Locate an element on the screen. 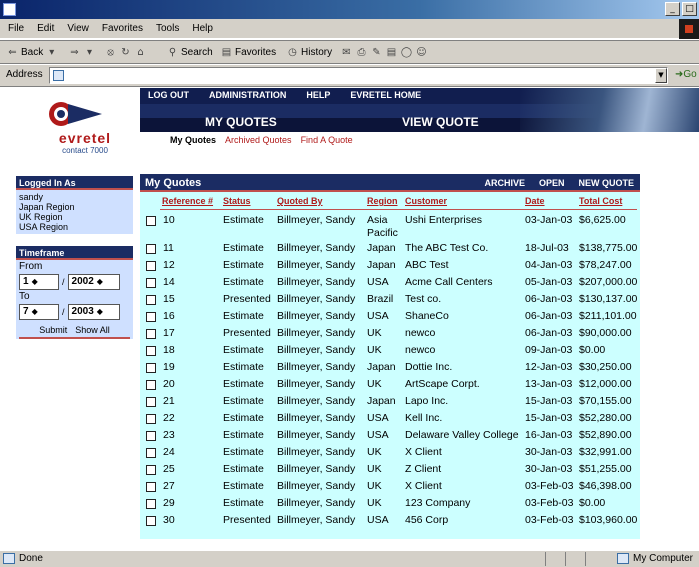 The height and width of the screenshot is (567, 699). discuss-icon: ▤ is located at coordinates (391, 52).